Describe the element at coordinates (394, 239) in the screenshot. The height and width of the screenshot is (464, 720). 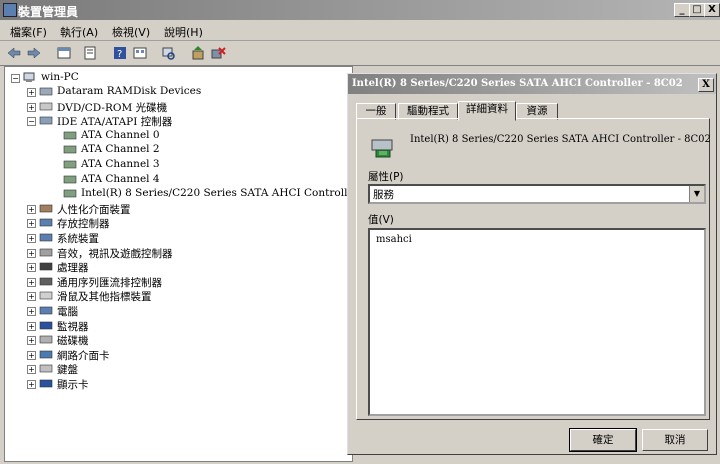
I see `value-item: msahci` at that location.